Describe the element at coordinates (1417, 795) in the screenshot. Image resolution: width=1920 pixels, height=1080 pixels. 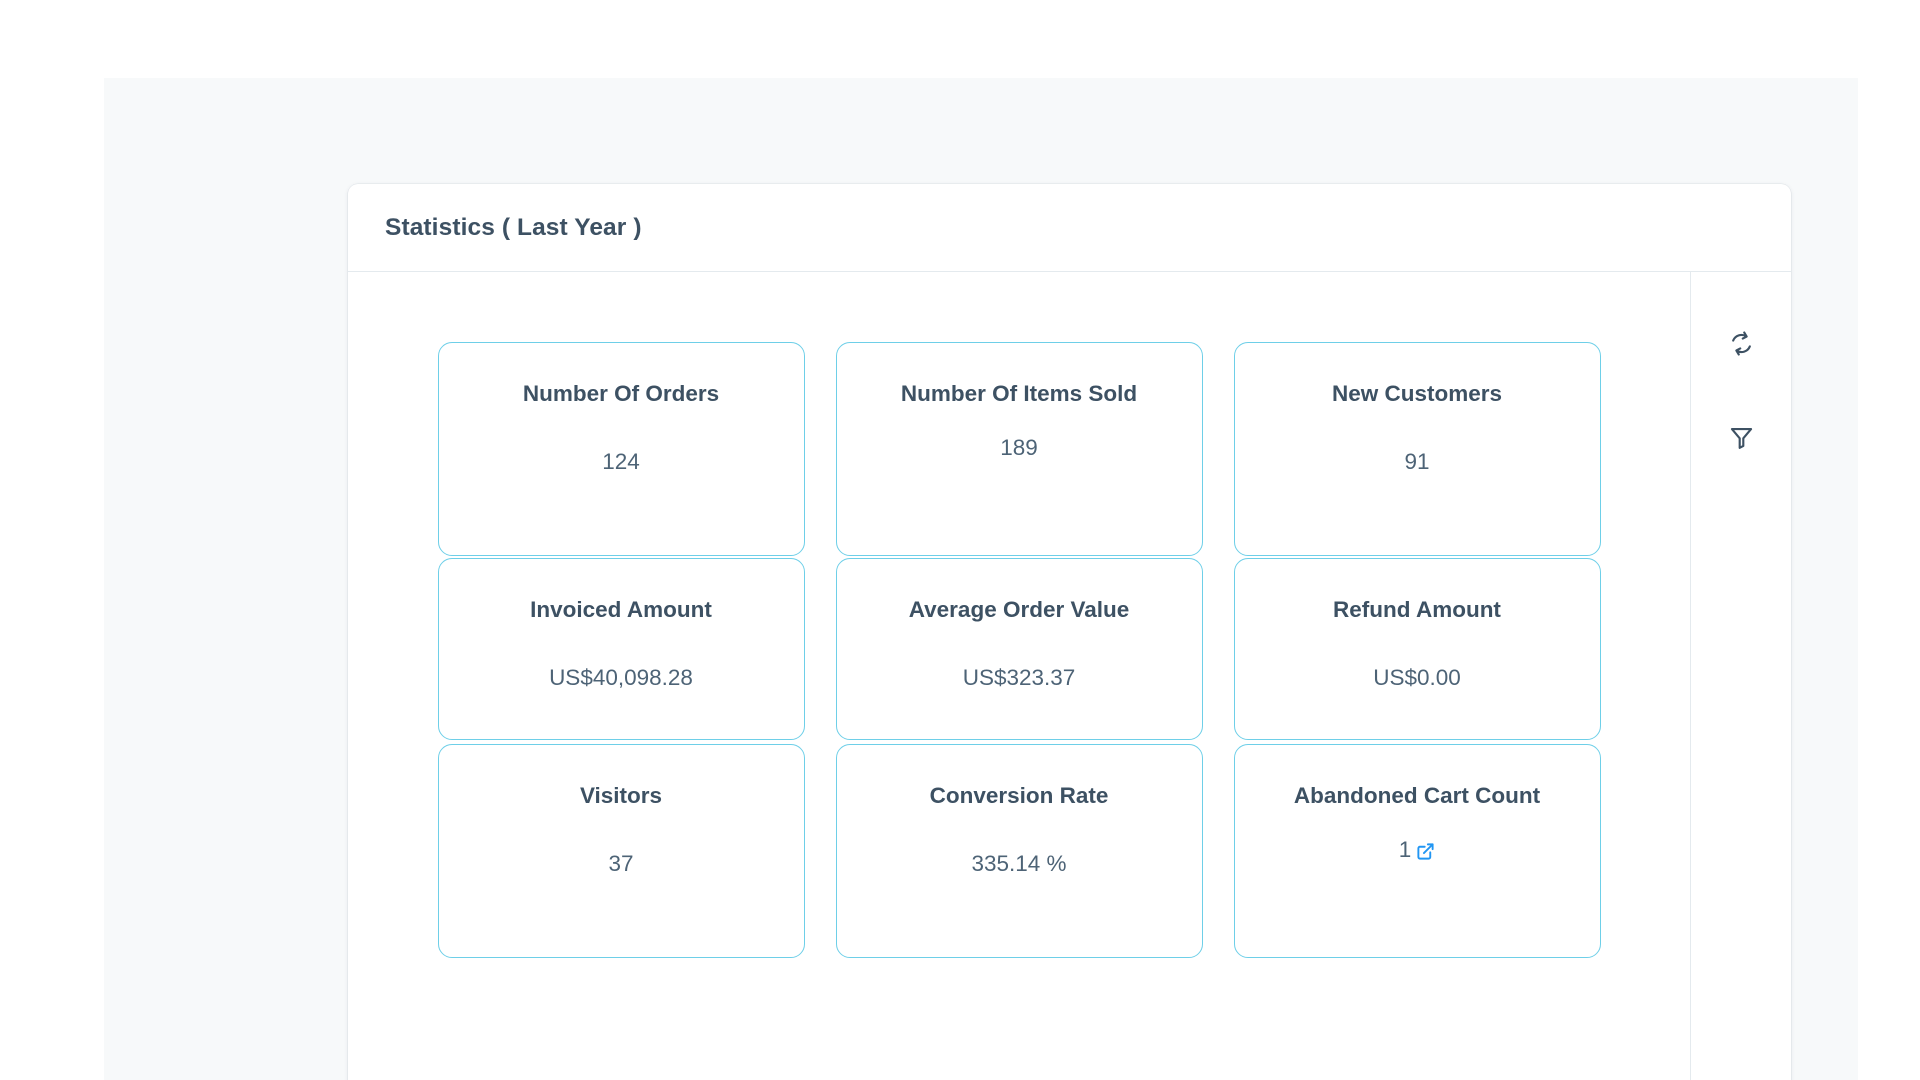
I see `stat-card-label: Abandoned Cart Count` at that location.